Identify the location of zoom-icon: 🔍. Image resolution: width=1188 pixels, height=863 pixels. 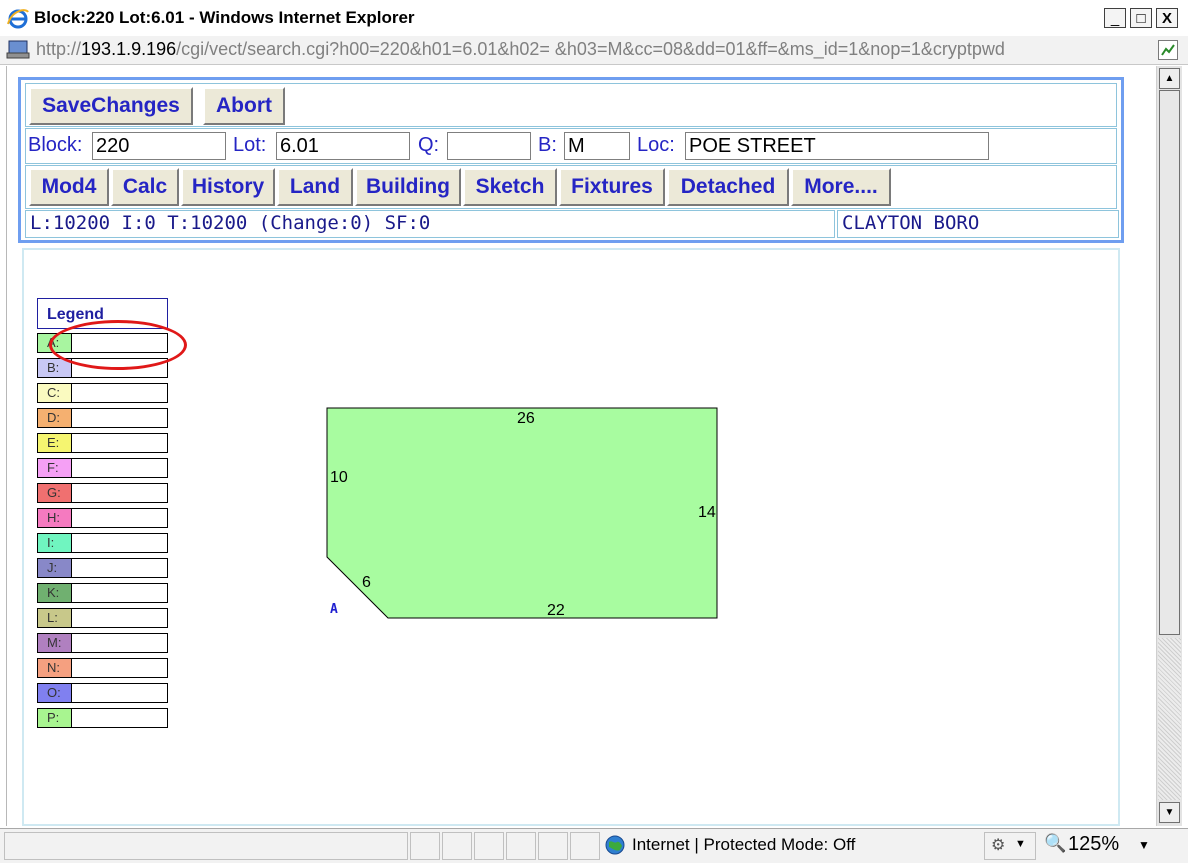
(1055, 843).